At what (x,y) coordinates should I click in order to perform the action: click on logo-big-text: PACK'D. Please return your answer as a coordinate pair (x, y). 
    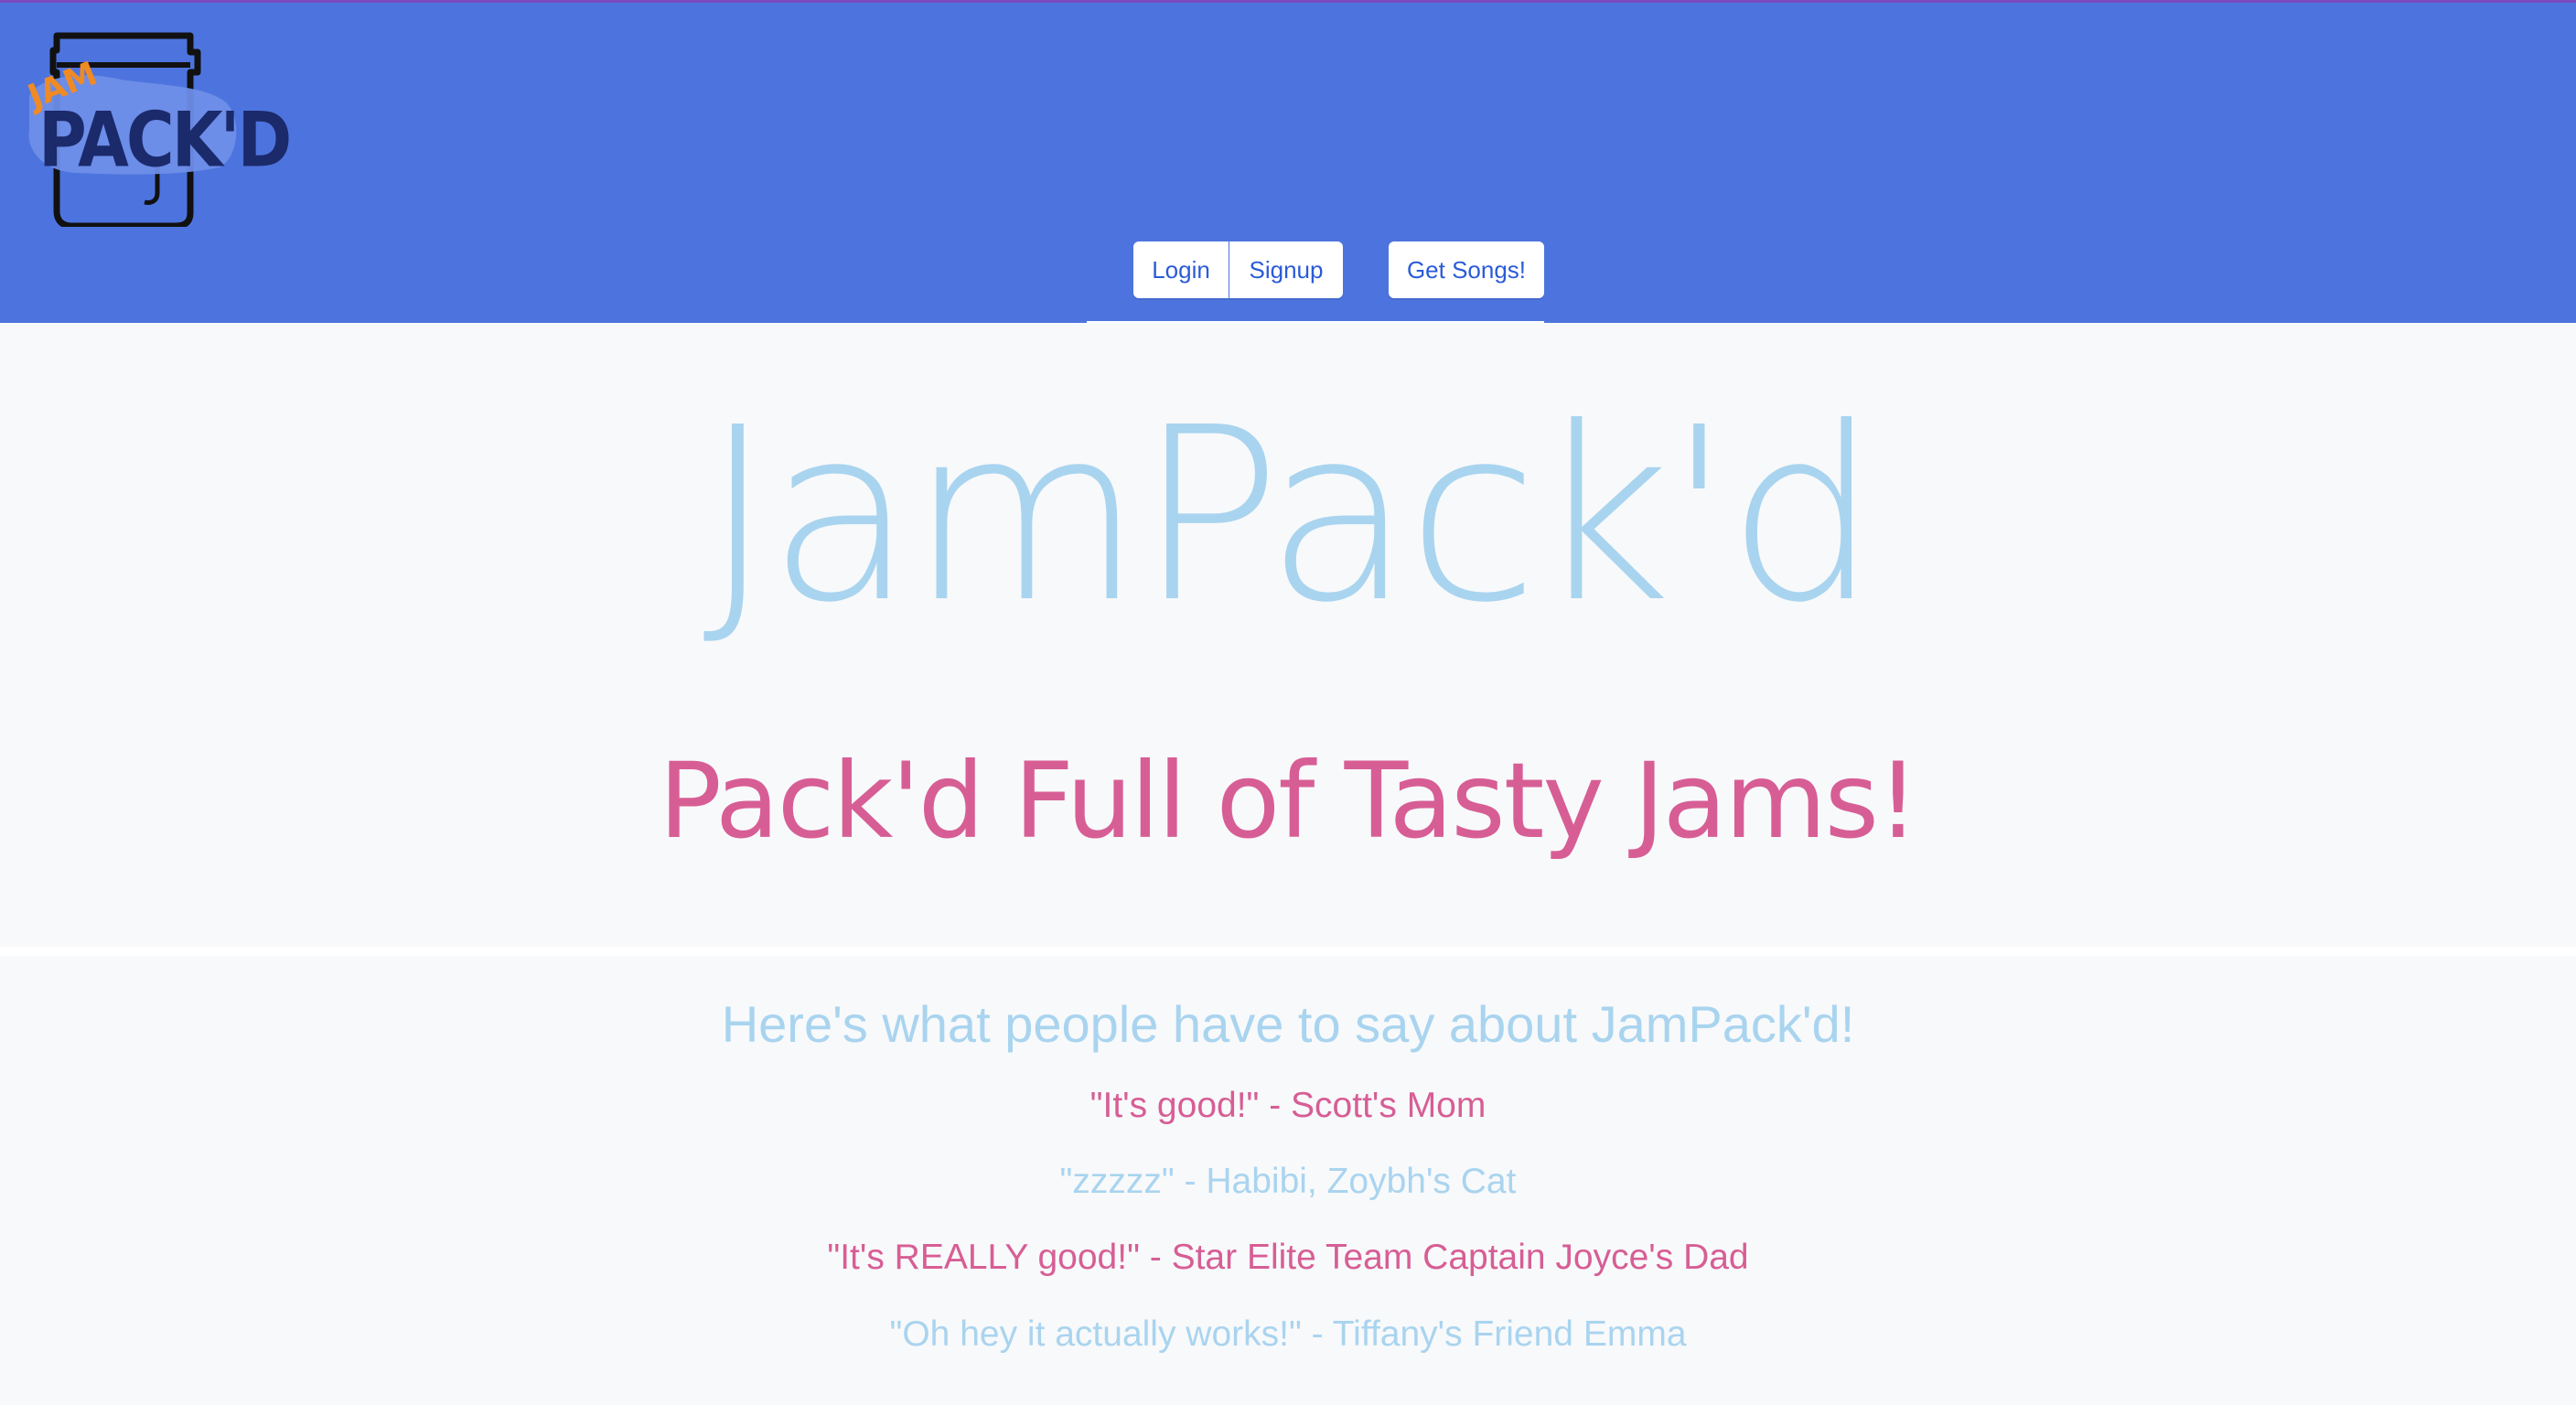
    Looking at the image, I should click on (165, 140).